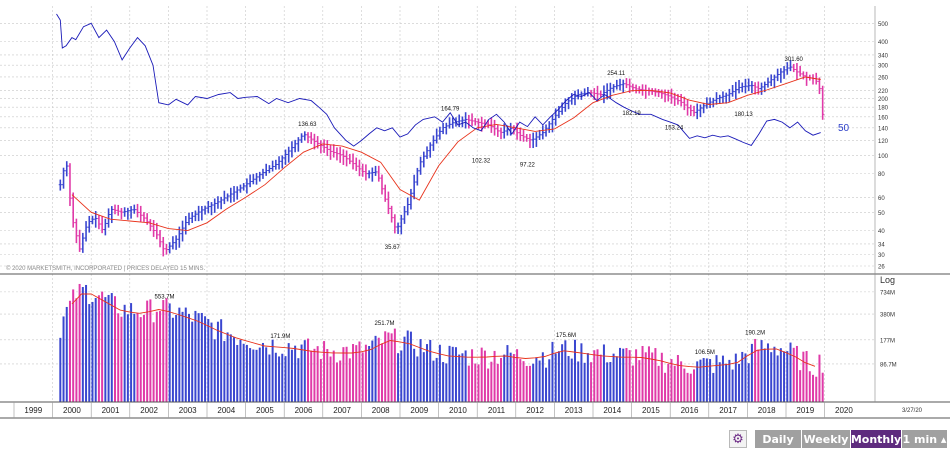  What do you see at coordinates (912, 411) in the screenshot?
I see `date-label: 3/27/20` at bounding box center [912, 411].